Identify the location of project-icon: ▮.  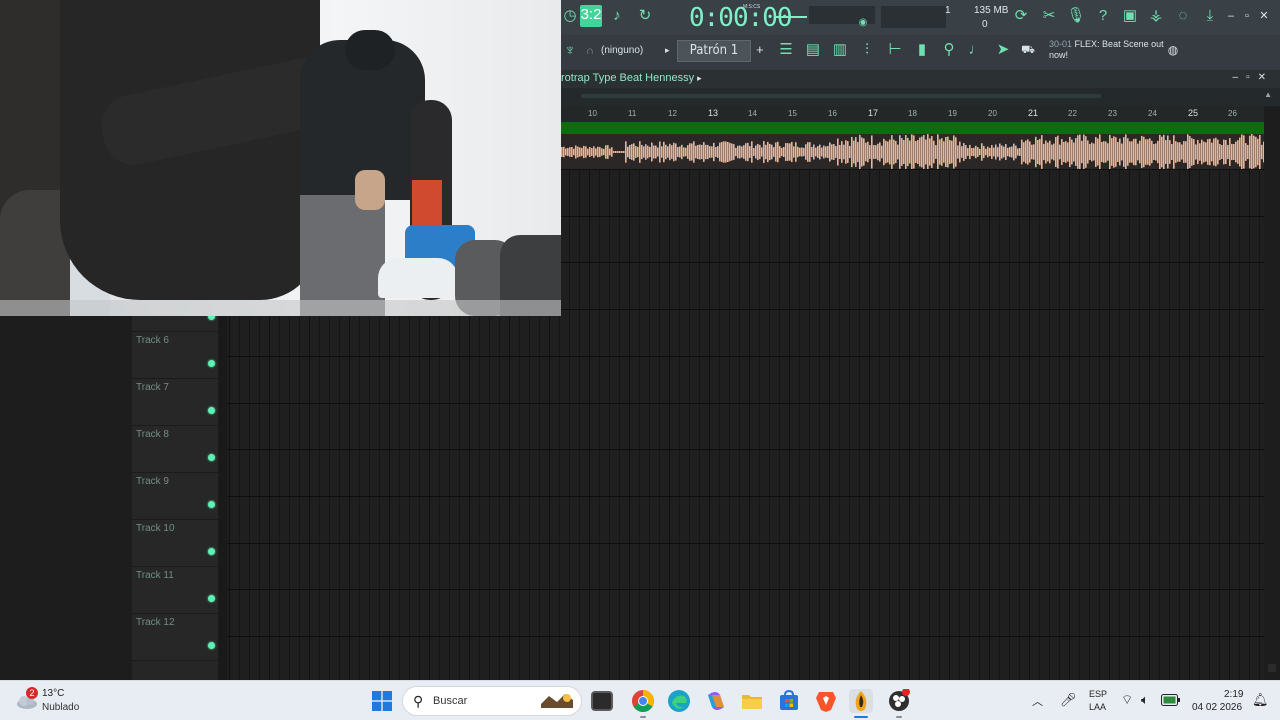
(922, 51).